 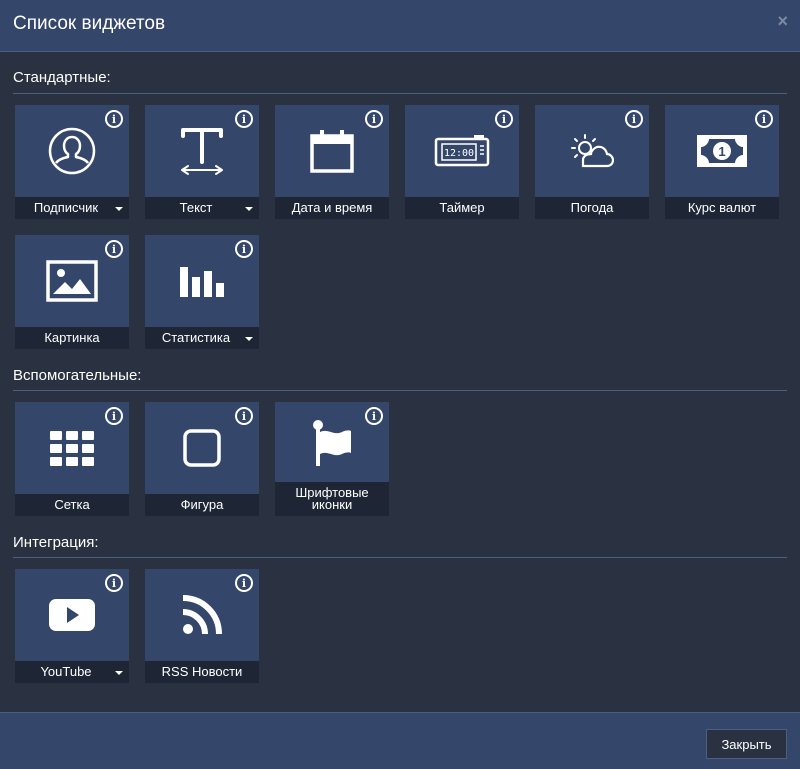 I want to click on widget-tile-subscriber: i Подписчик, so click(x=72, y=162).